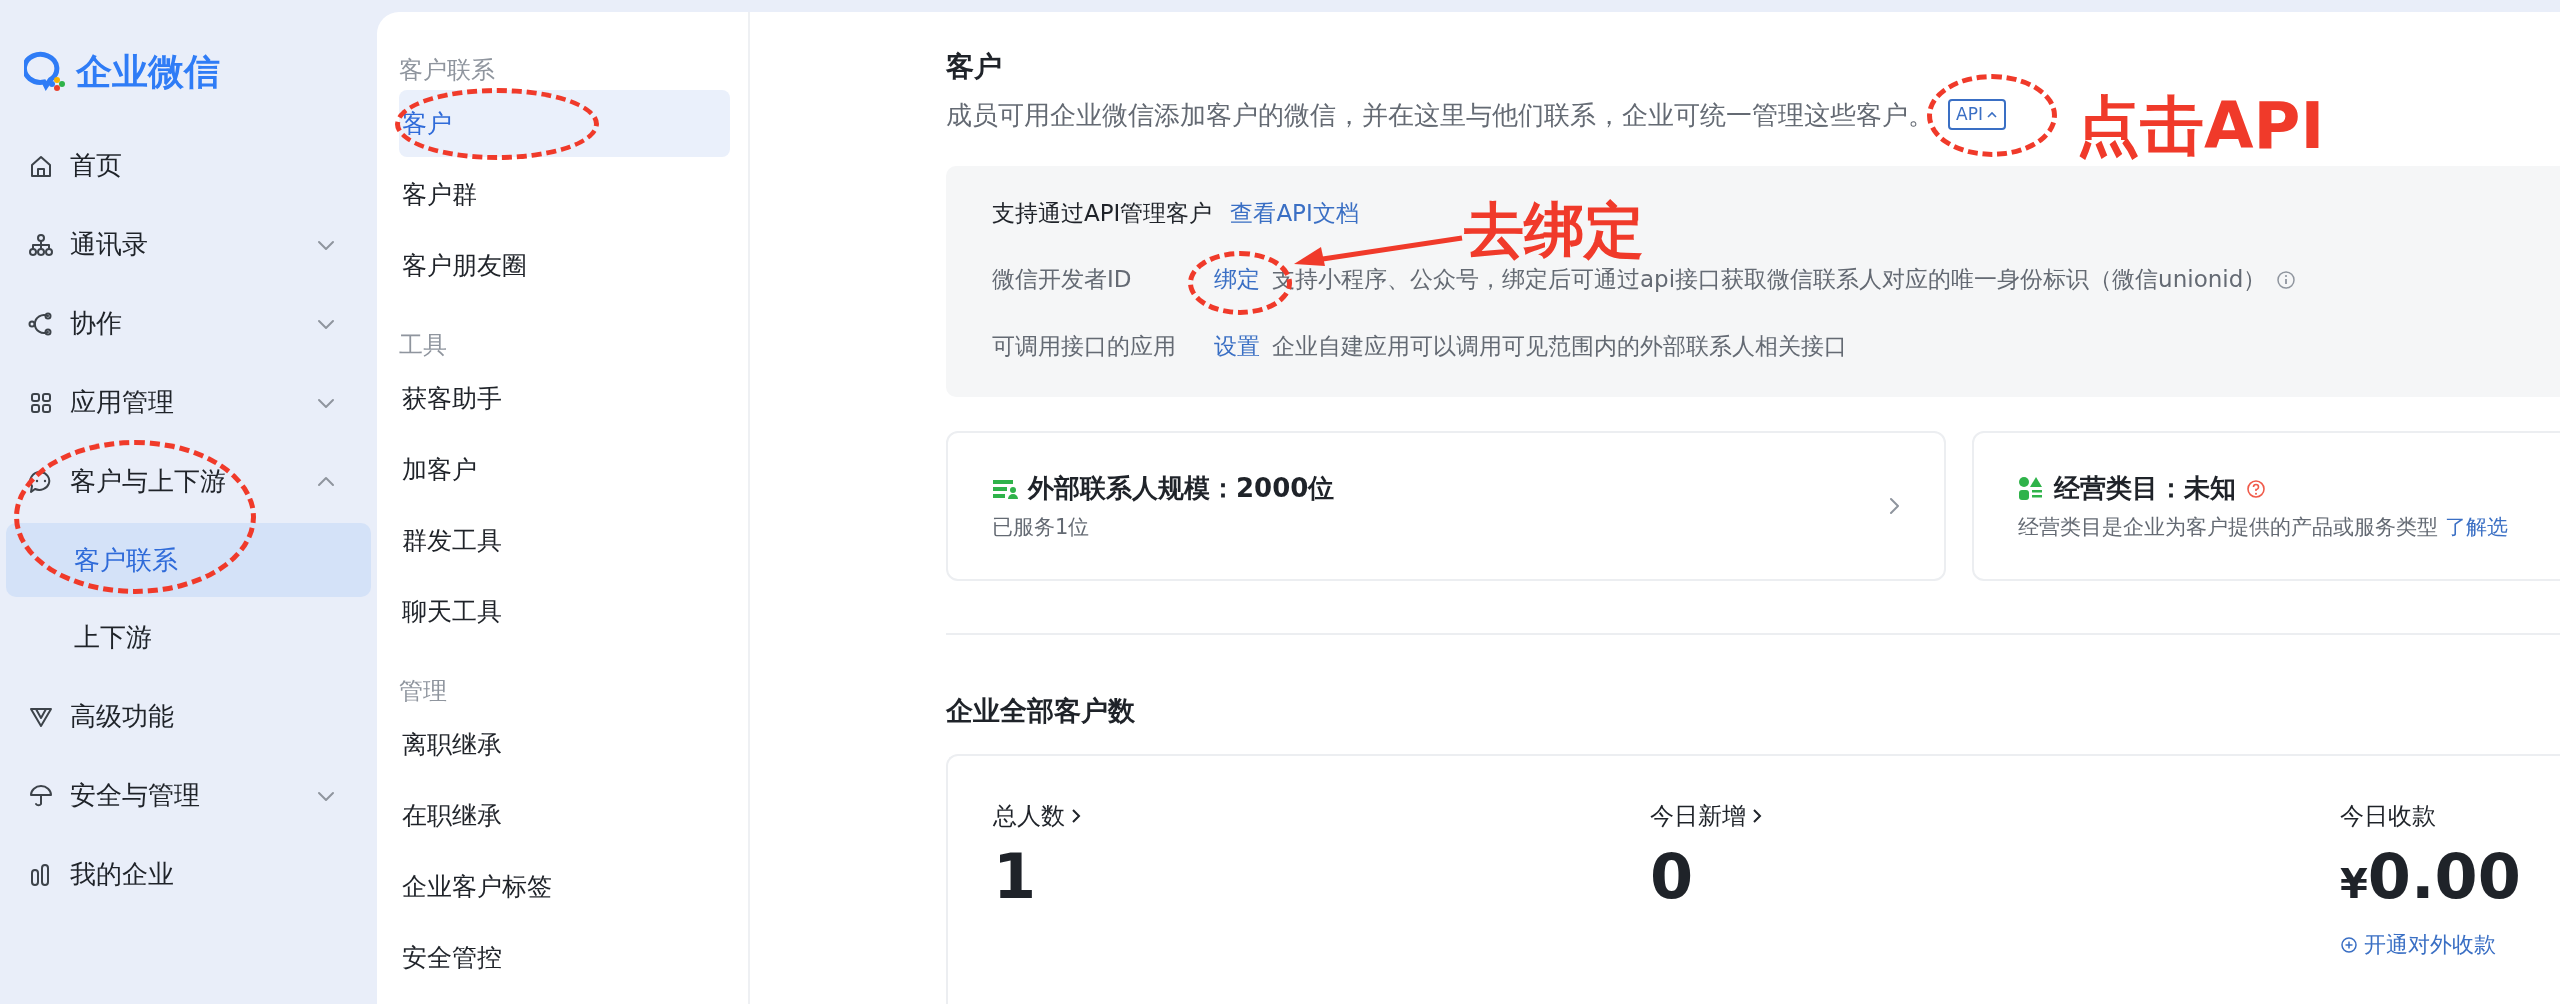 The image size is (2560, 1004). I want to click on card-title: 经营类目：未知, so click(2145, 489).